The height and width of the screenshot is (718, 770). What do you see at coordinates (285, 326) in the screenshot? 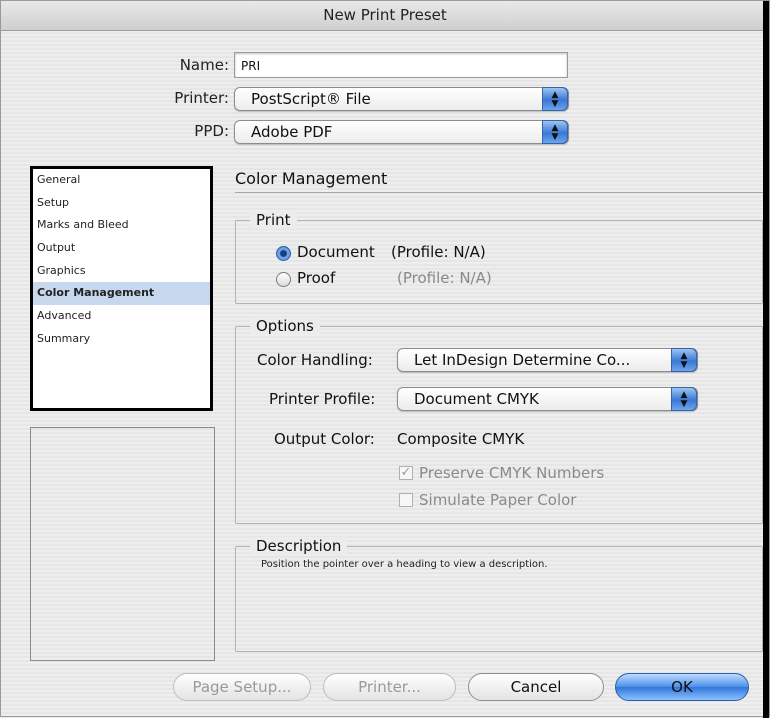
I see `options-group-title: Options` at bounding box center [285, 326].